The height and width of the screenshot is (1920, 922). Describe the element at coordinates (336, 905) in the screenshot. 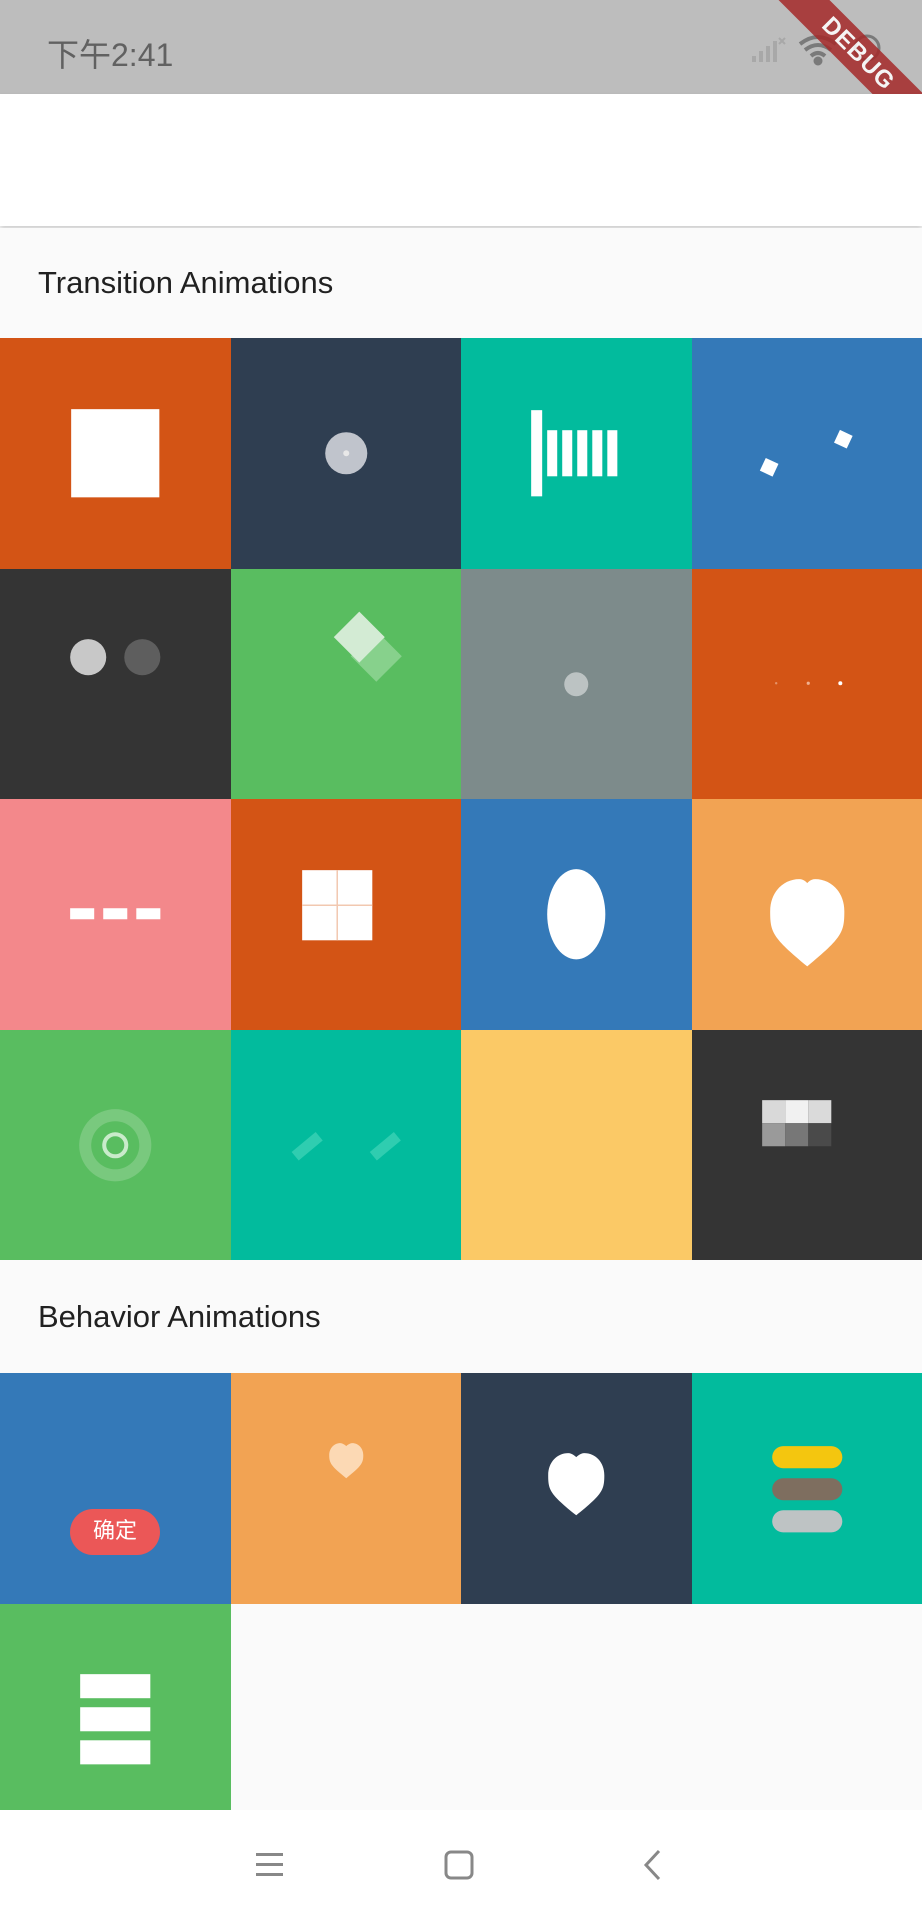

I see `grid-square-icon` at that location.